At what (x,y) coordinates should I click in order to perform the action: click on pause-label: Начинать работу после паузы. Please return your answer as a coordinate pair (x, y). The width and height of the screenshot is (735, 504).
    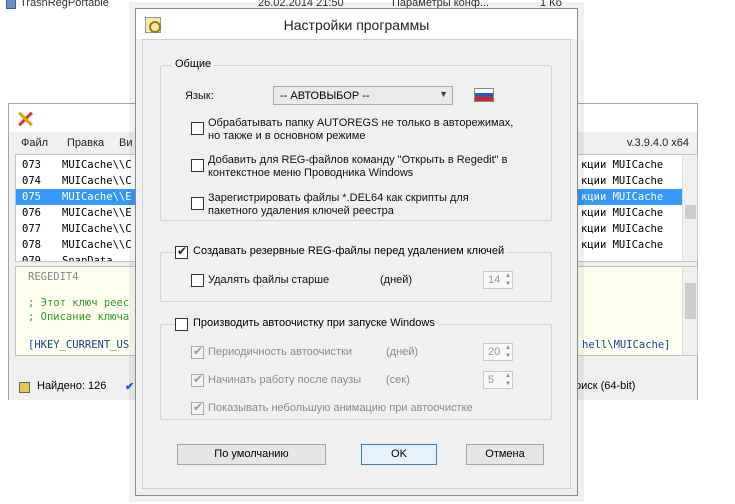
    Looking at the image, I should click on (285, 380).